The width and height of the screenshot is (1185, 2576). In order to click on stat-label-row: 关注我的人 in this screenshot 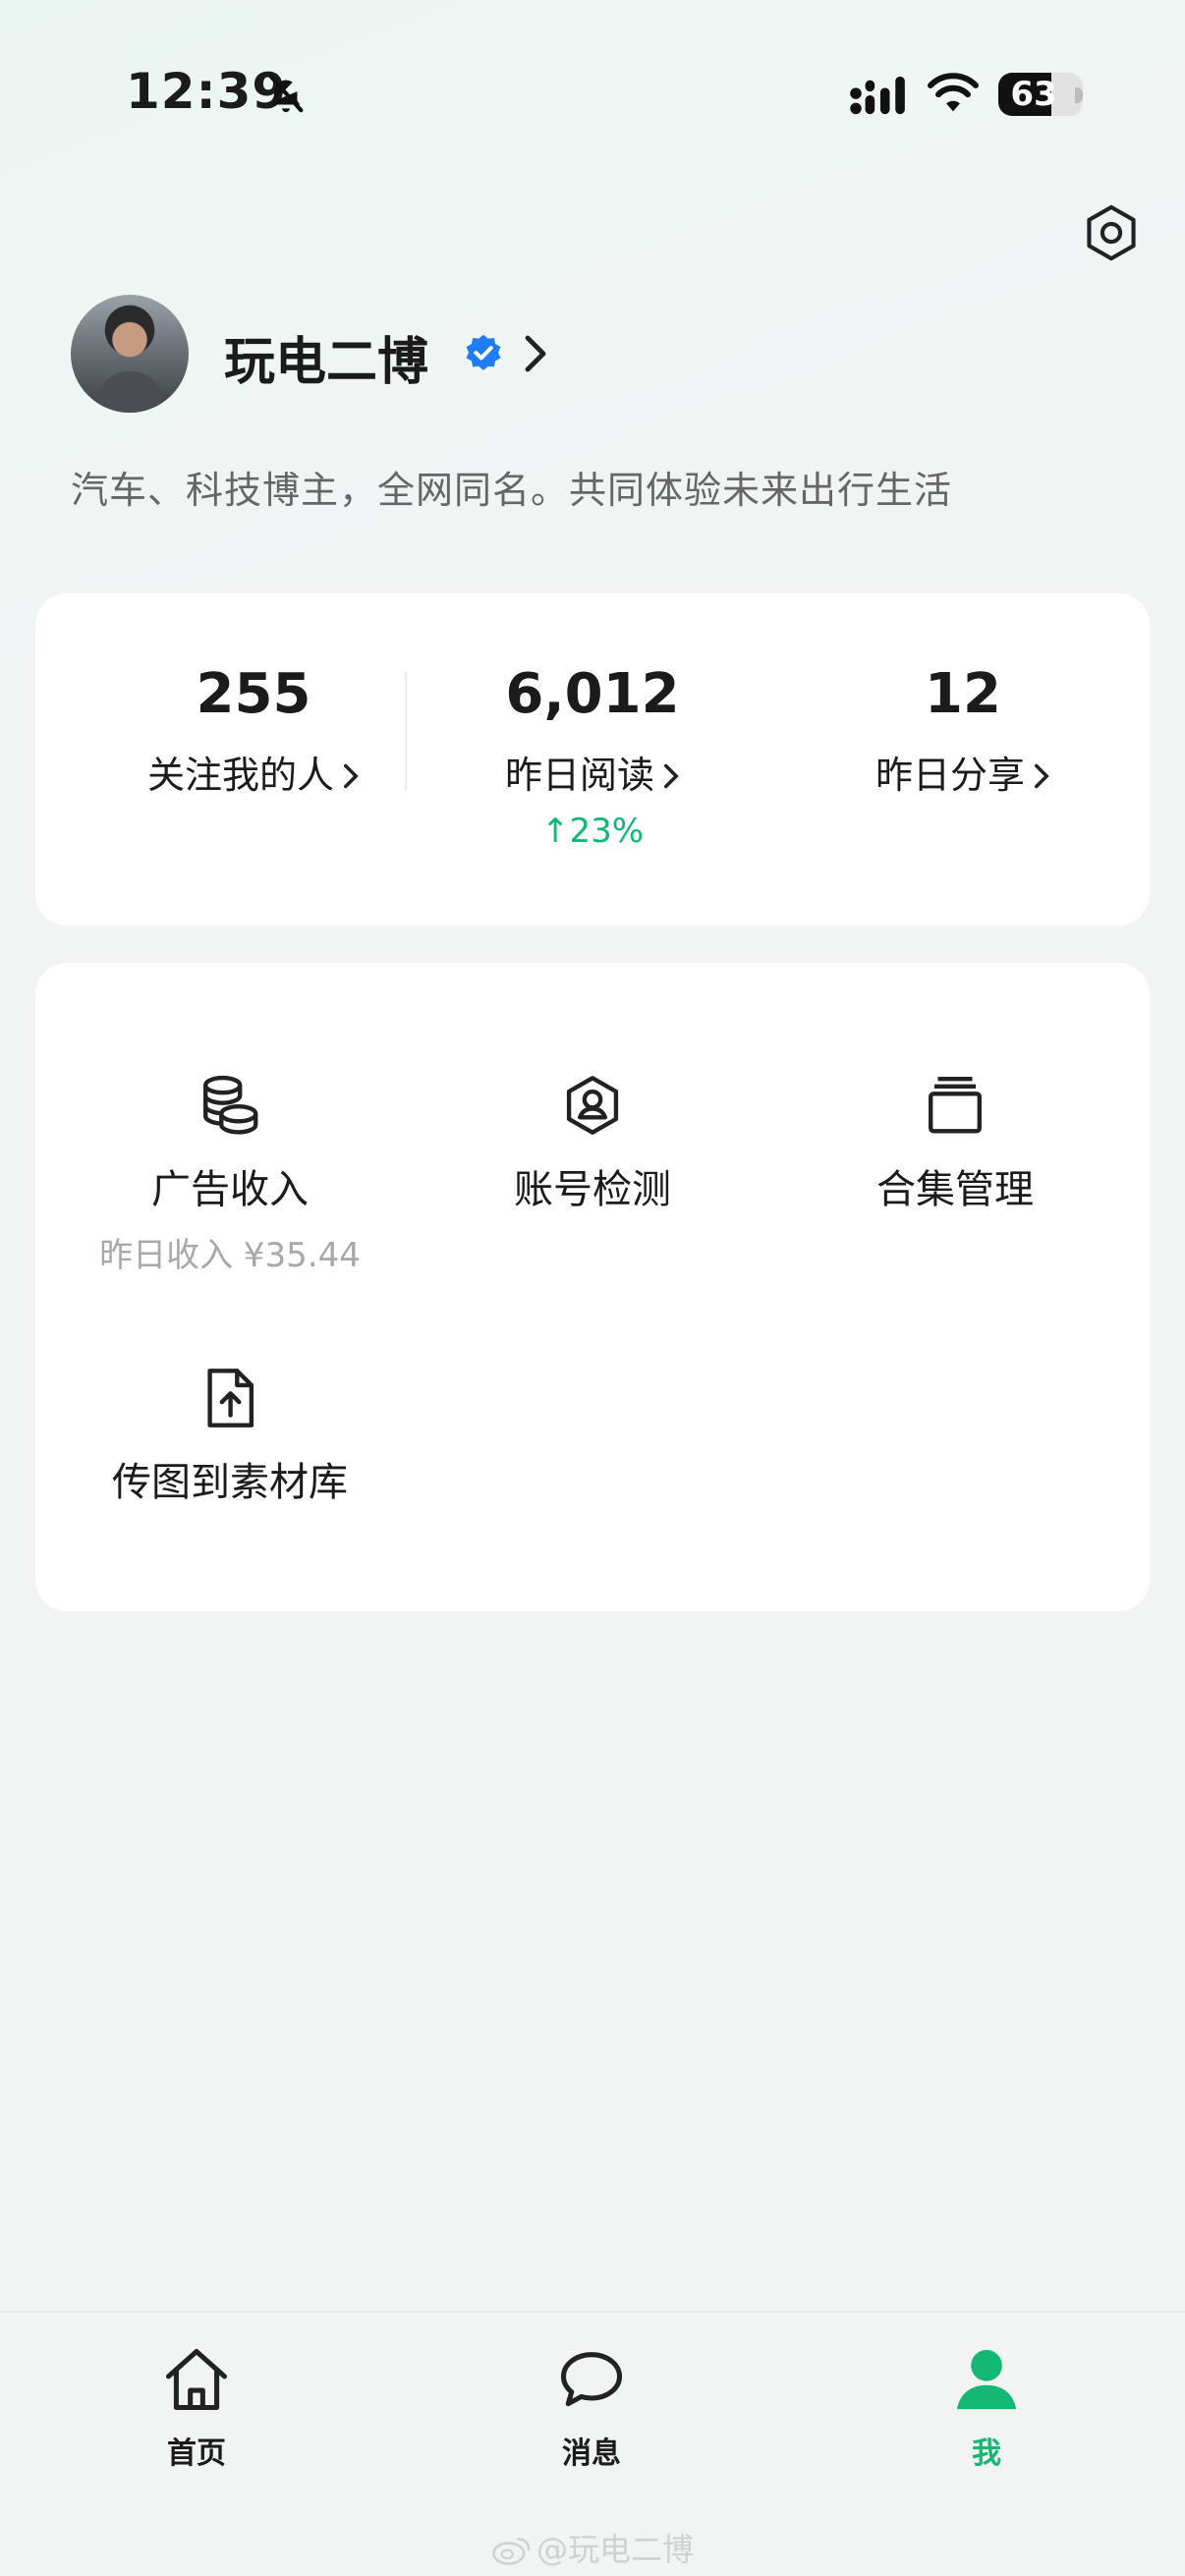, I will do `click(254, 772)`.